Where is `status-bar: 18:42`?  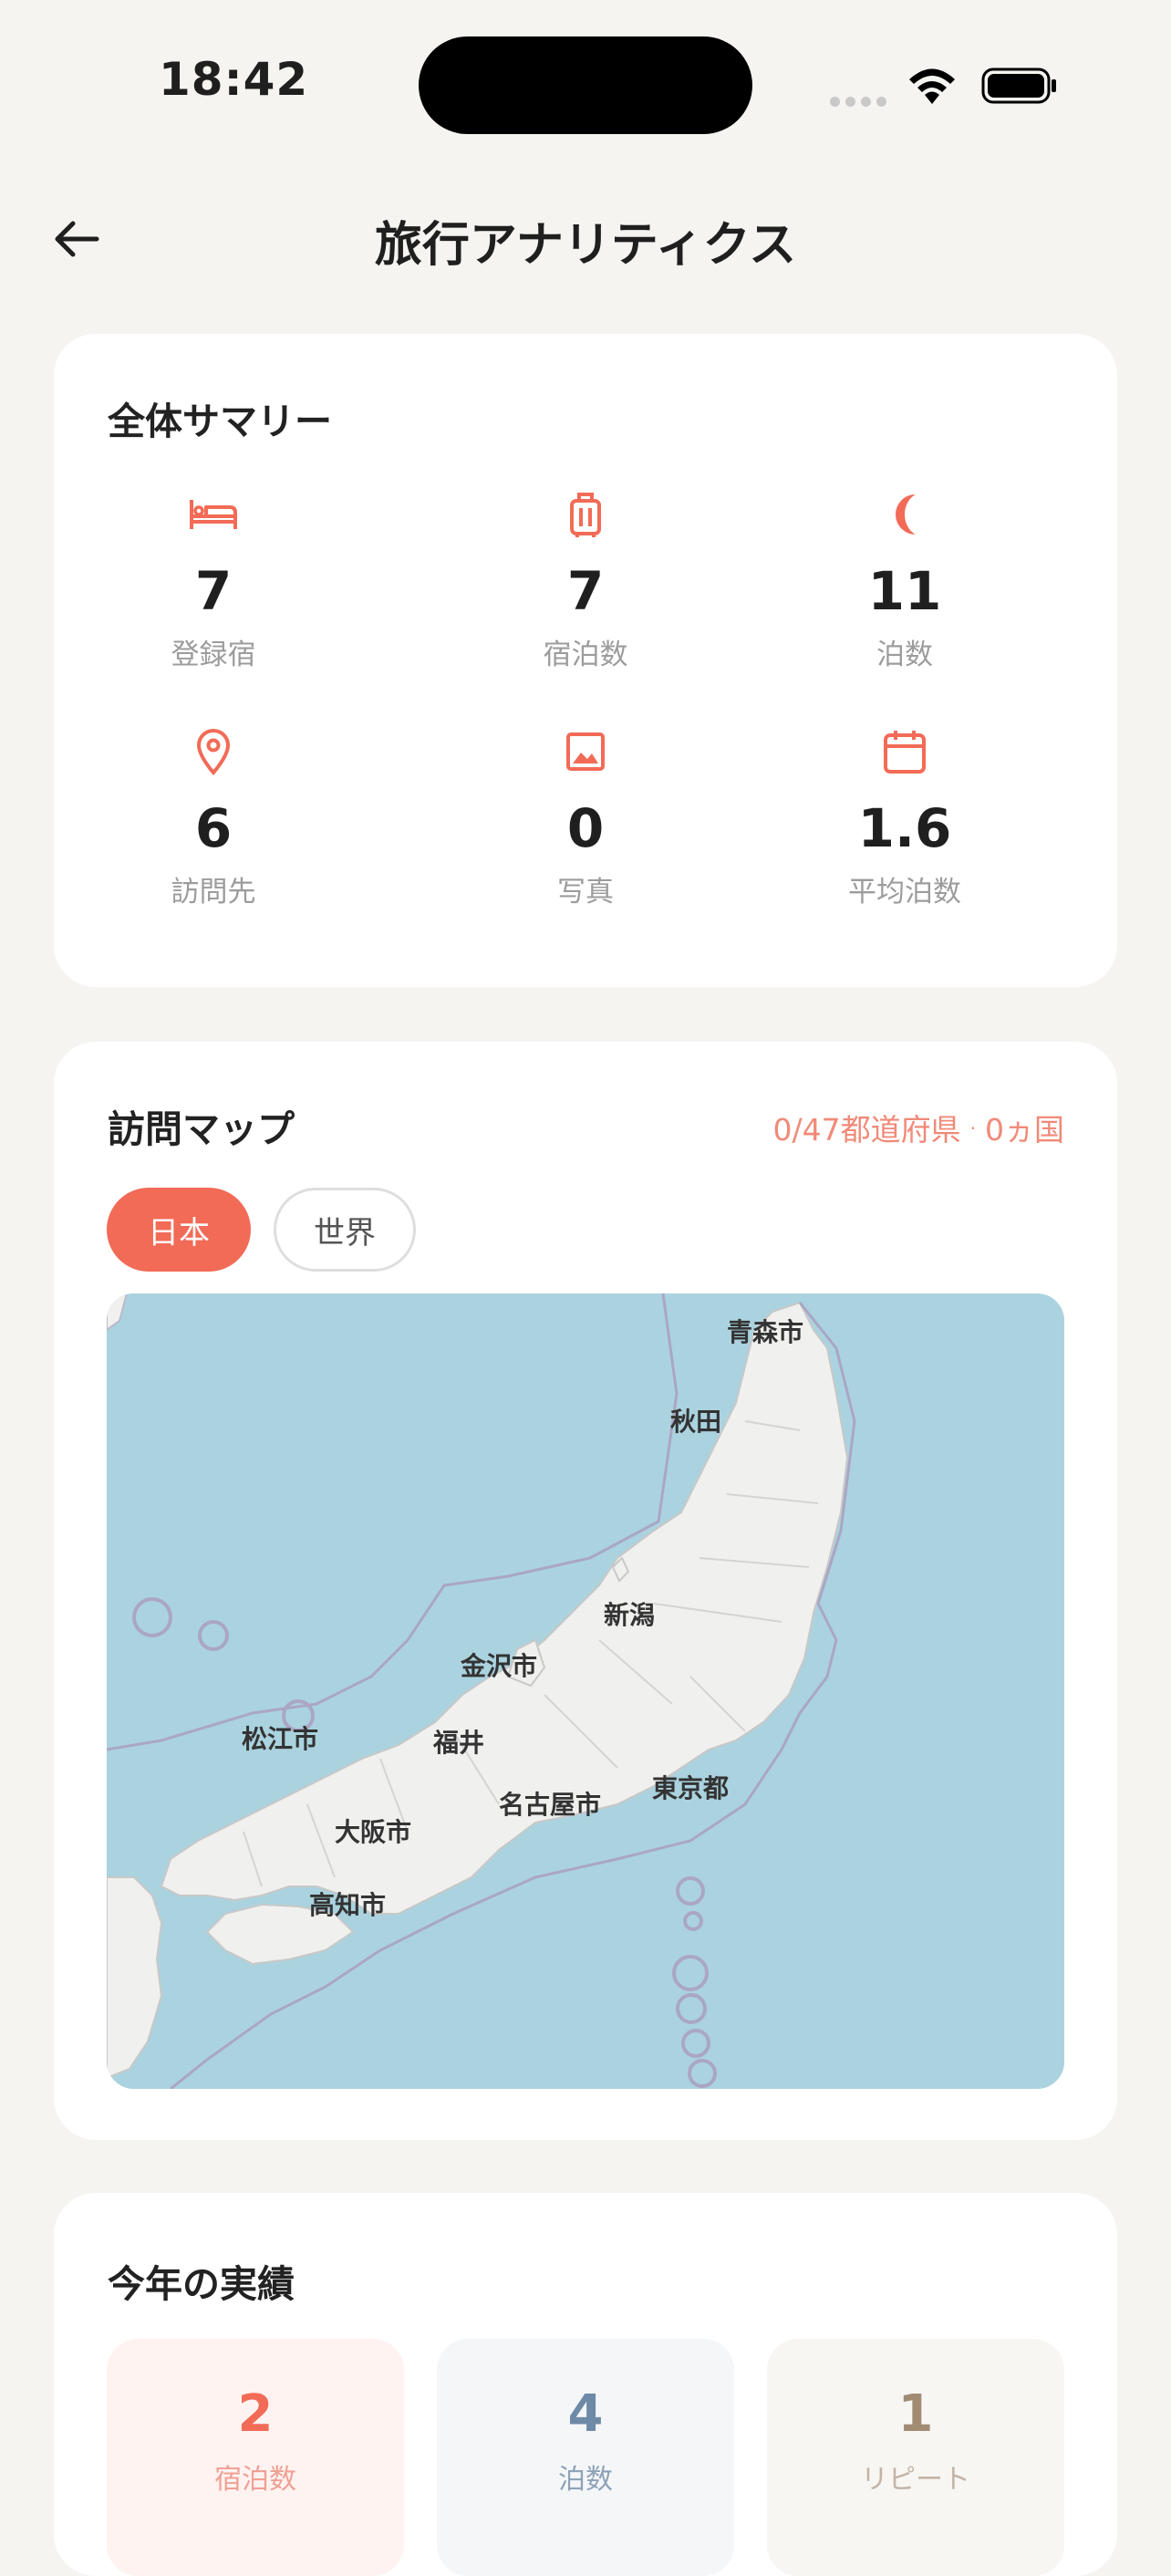 status-bar: 18:42 is located at coordinates (585, 86).